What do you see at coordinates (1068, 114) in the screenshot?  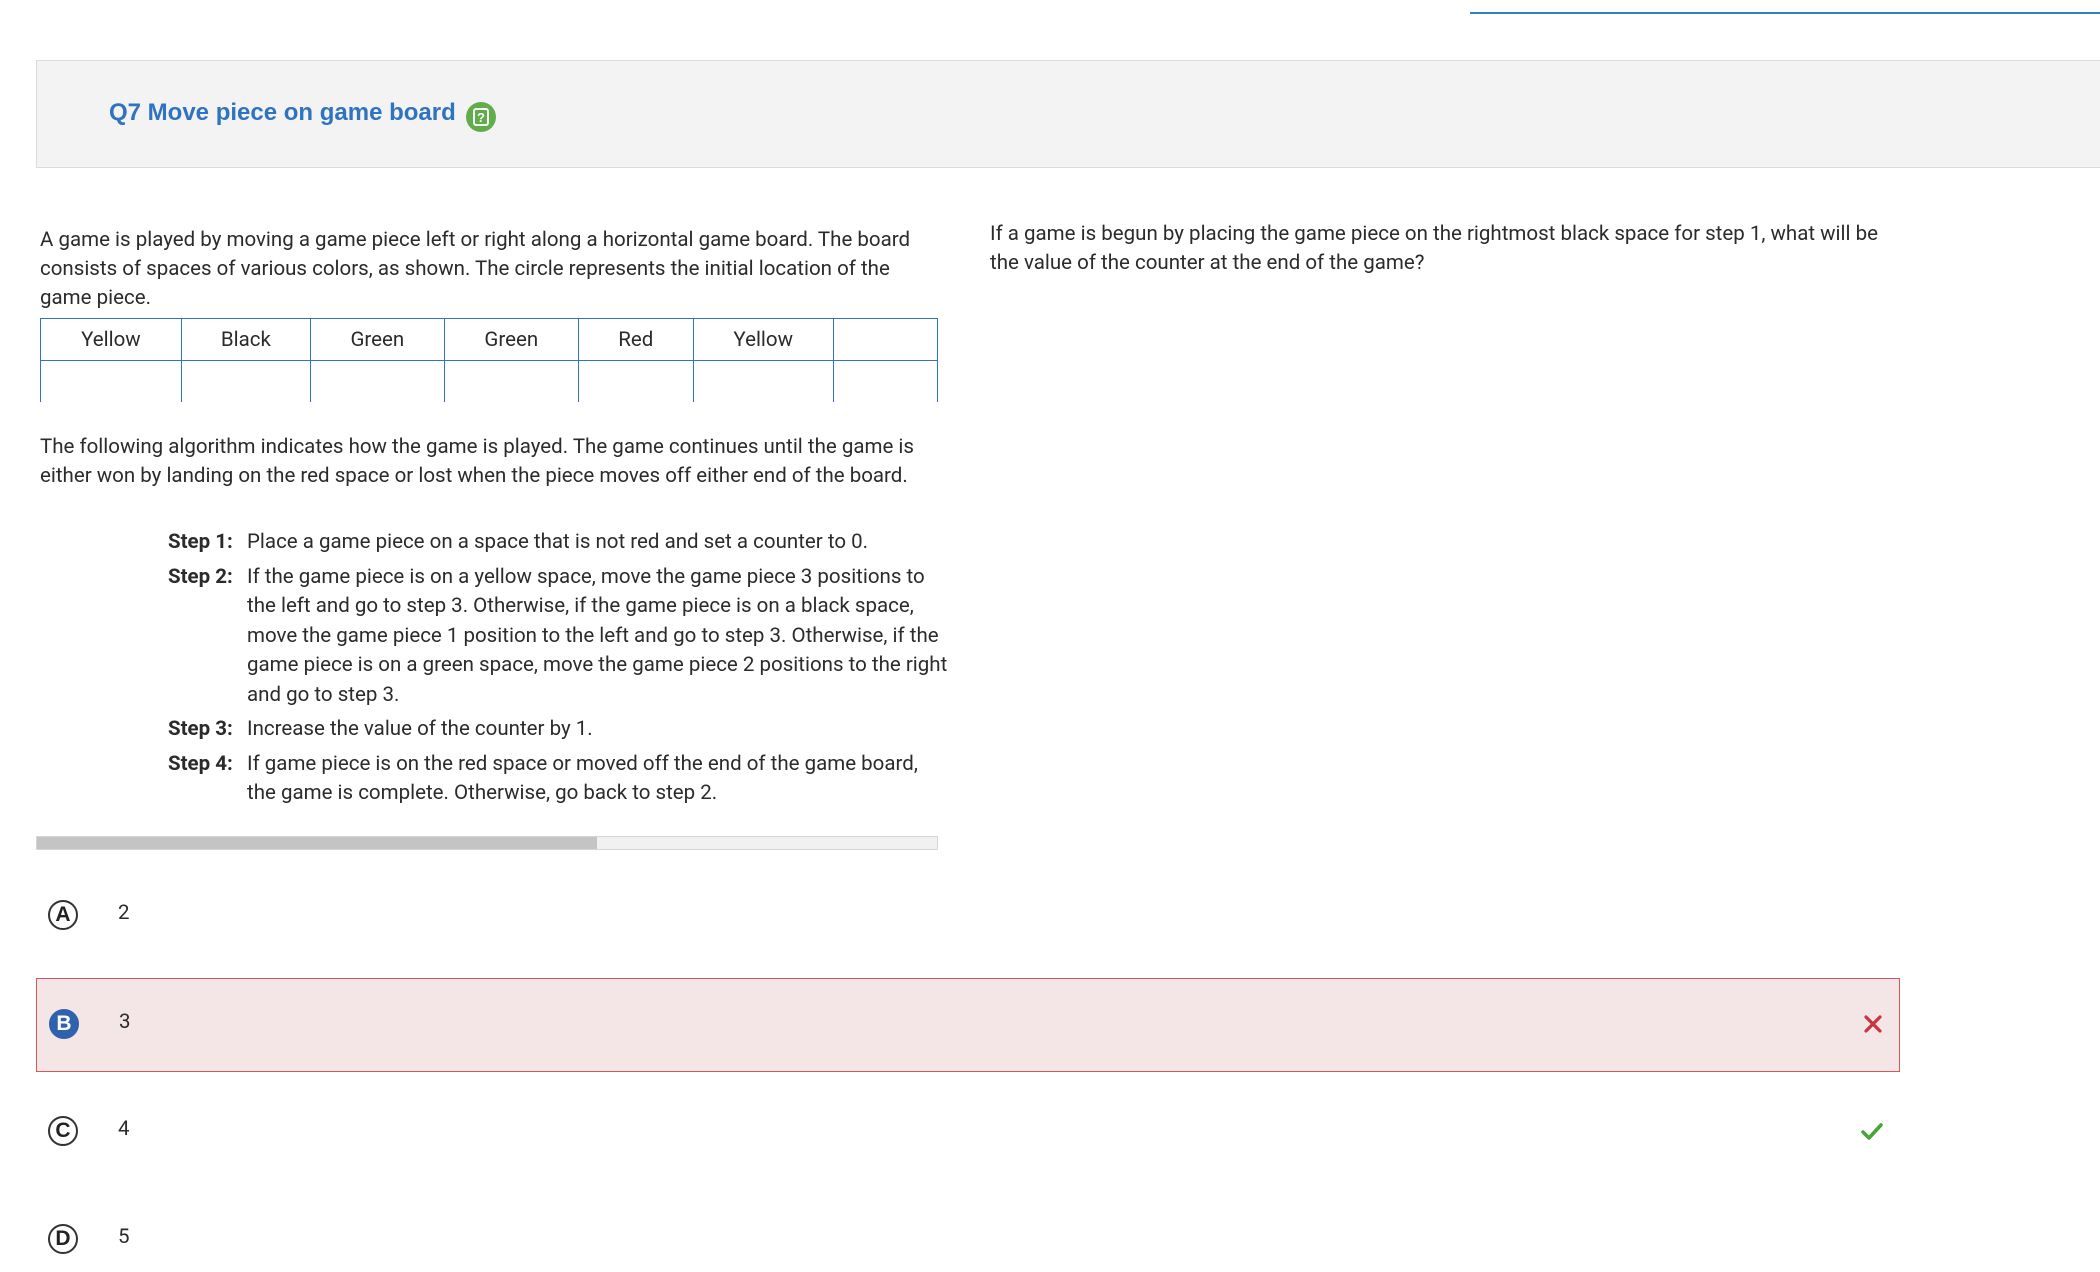 I see `question-header: Q7 Move piece on game board ?` at bounding box center [1068, 114].